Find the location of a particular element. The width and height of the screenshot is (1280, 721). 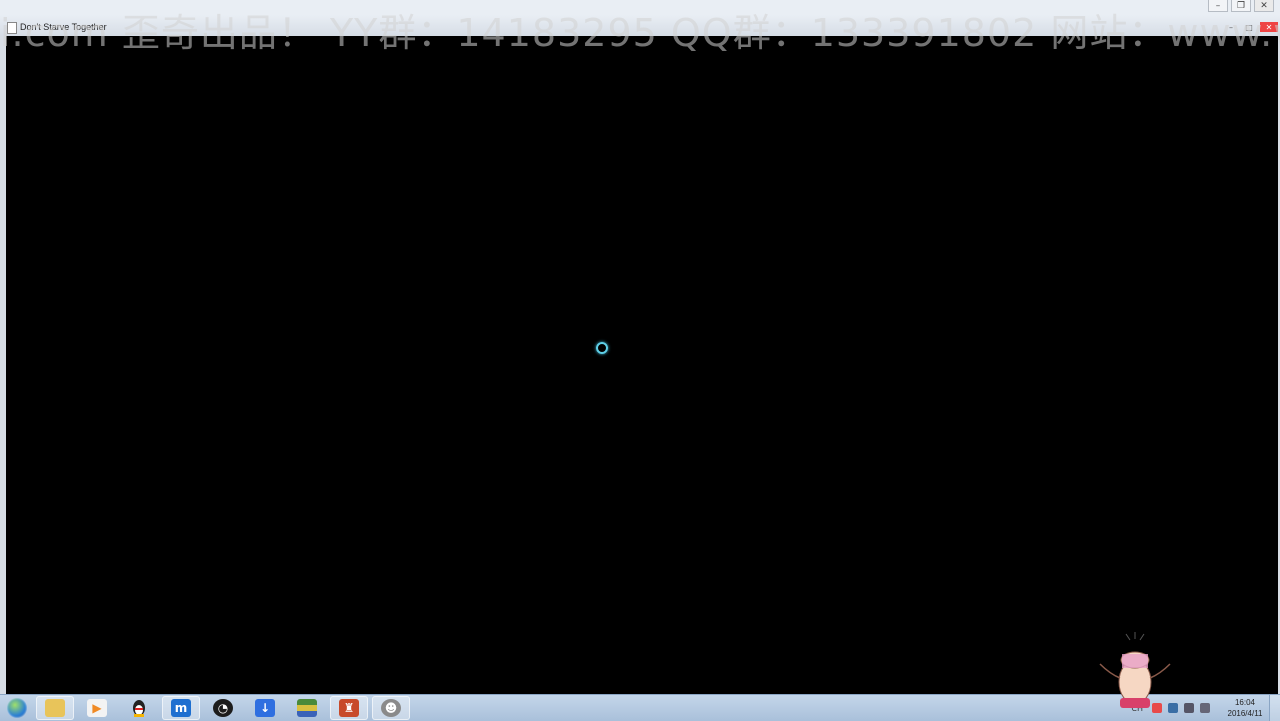

taskbar-item-winrar is located at coordinates (307, 708).